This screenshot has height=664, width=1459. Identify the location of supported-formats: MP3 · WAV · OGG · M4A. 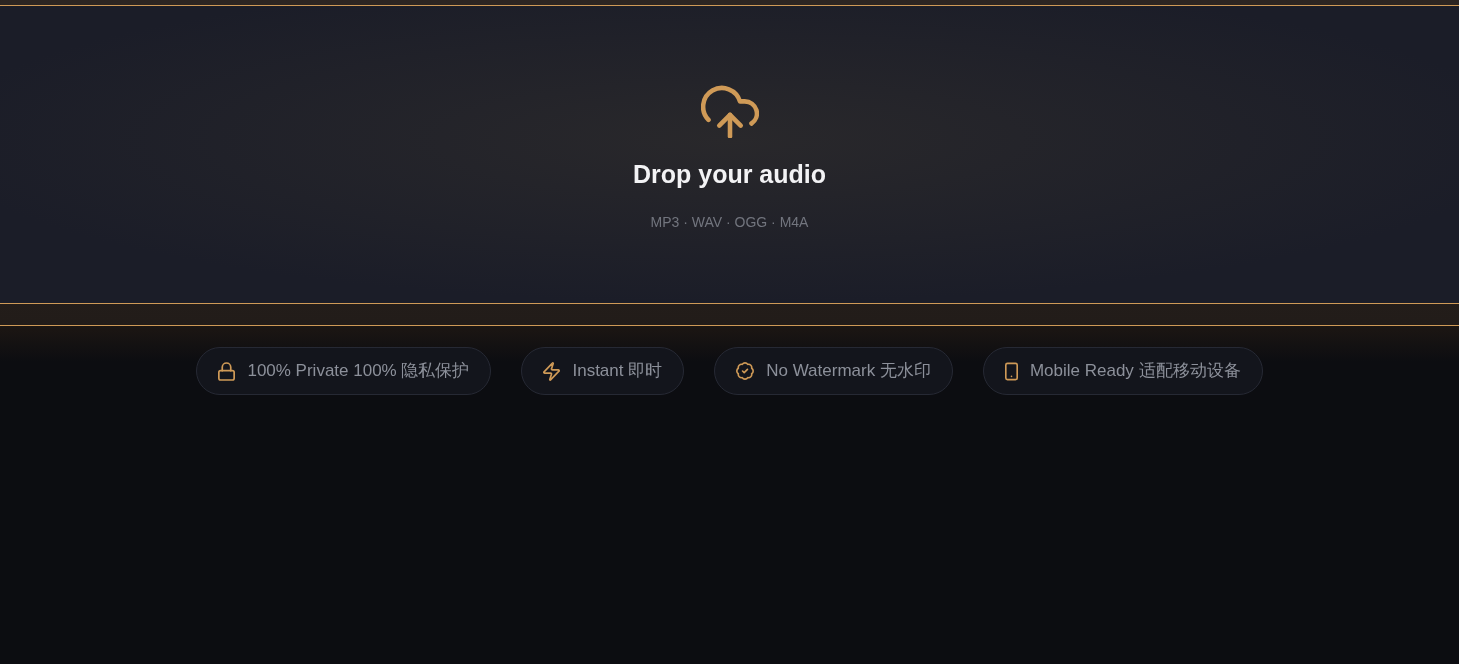
(729, 222).